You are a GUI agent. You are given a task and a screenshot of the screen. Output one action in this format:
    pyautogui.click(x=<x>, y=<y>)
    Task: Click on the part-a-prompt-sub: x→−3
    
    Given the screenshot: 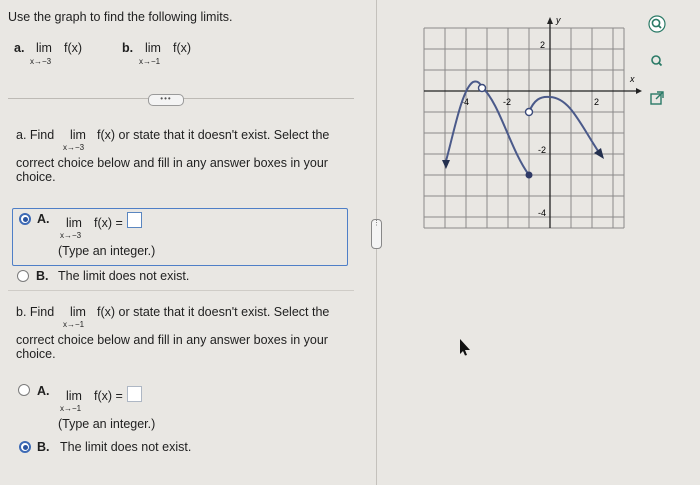 What is the action you would take?
    pyautogui.click(x=74, y=147)
    